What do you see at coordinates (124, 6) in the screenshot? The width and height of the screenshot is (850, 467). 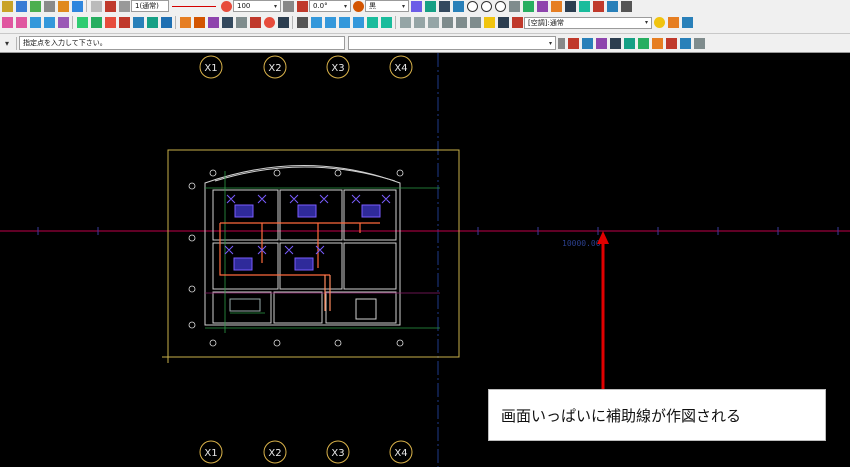 I see `minus-icon` at bounding box center [124, 6].